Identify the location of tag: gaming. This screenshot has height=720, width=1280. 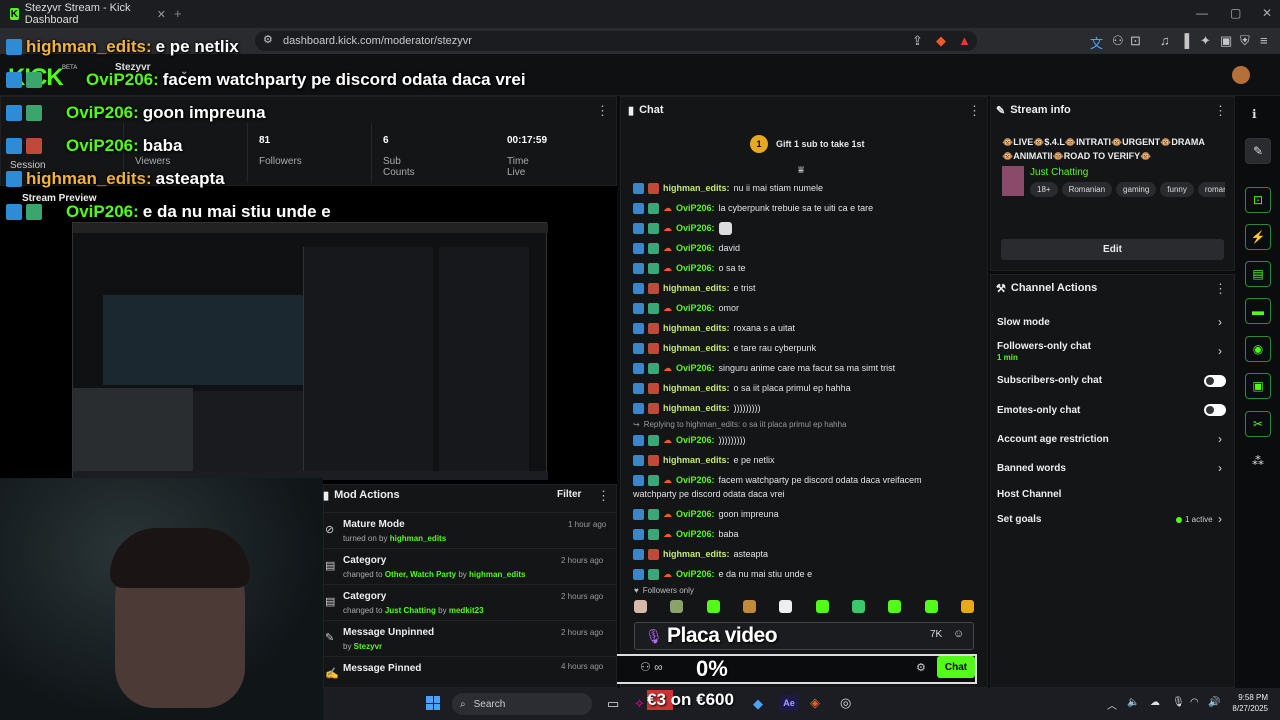
(1136, 189).